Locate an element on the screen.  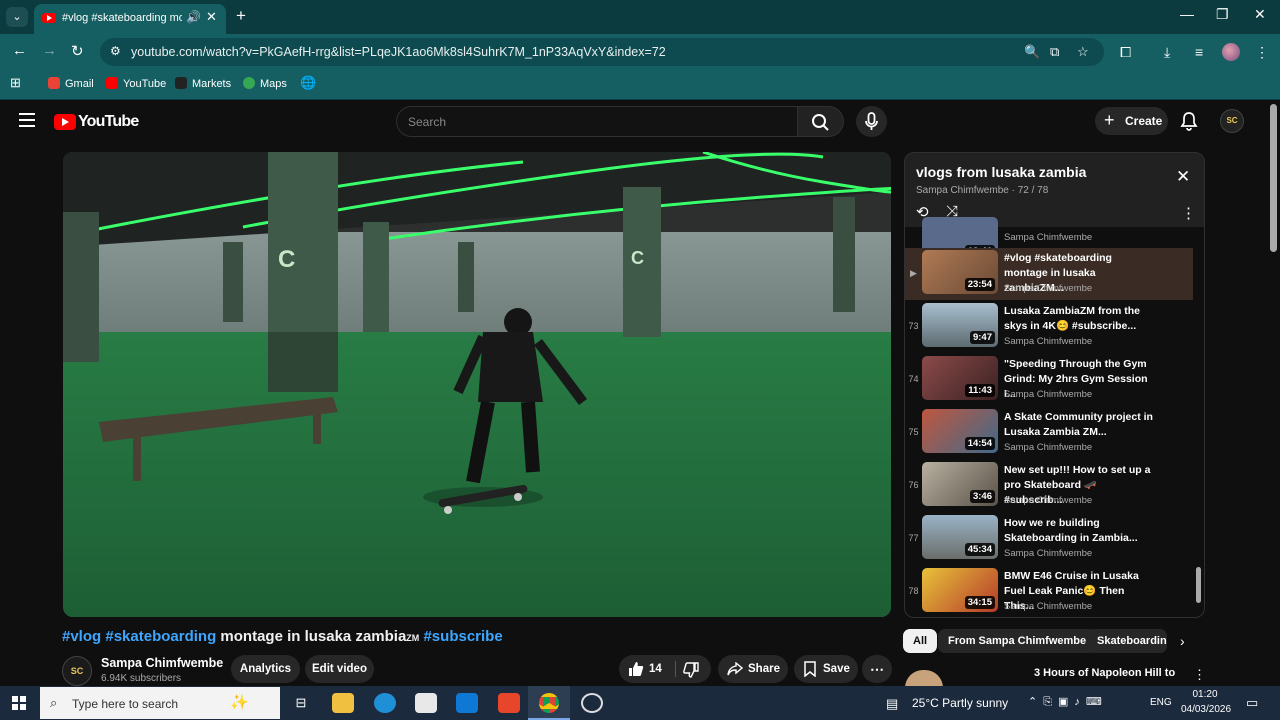
save-button: Save is located at coordinates (826, 669).